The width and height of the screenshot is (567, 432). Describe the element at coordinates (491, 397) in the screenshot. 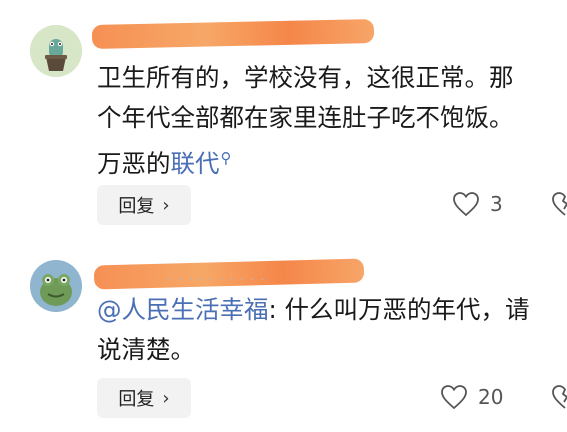

I see `like-count: 20` at that location.